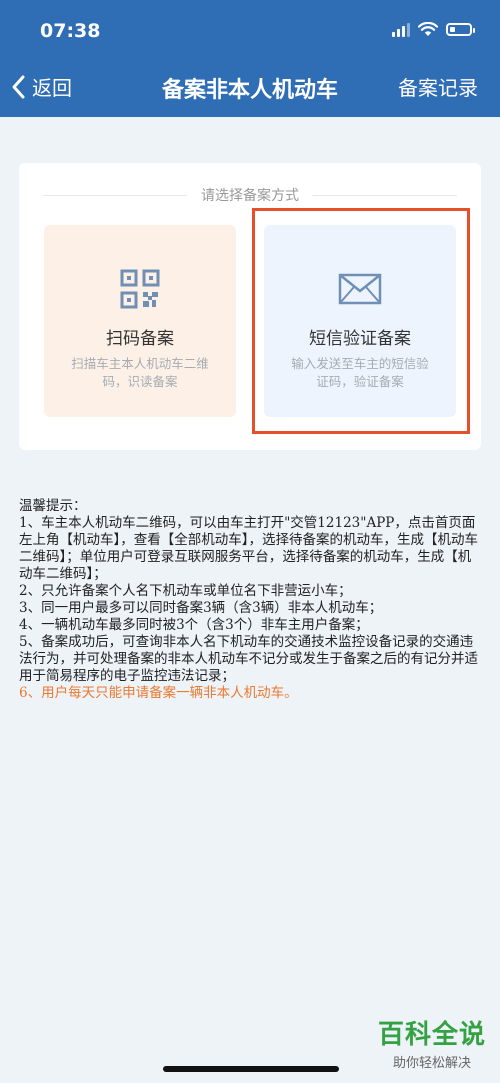  Describe the element at coordinates (360, 321) in the screenshot. I see `sms-verify-option: 短信验证备案 输入发送至车主的短信验证码，验证备案` at that location.